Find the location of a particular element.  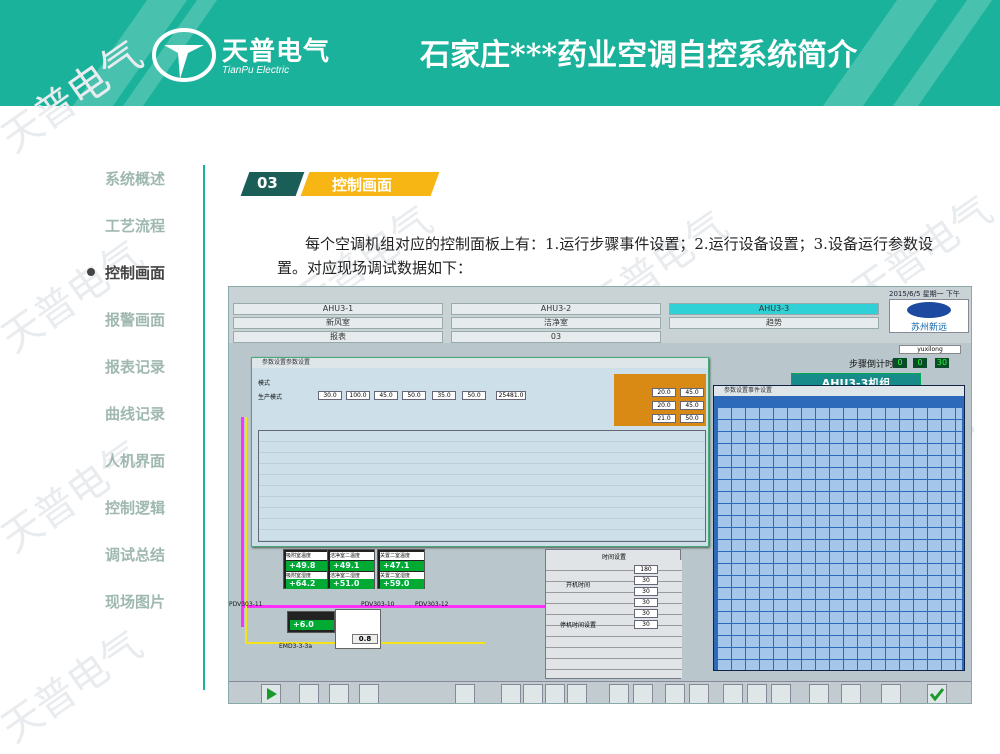

tab-ahu3-3: AHU3-3 is located at coordinates (774, 309).